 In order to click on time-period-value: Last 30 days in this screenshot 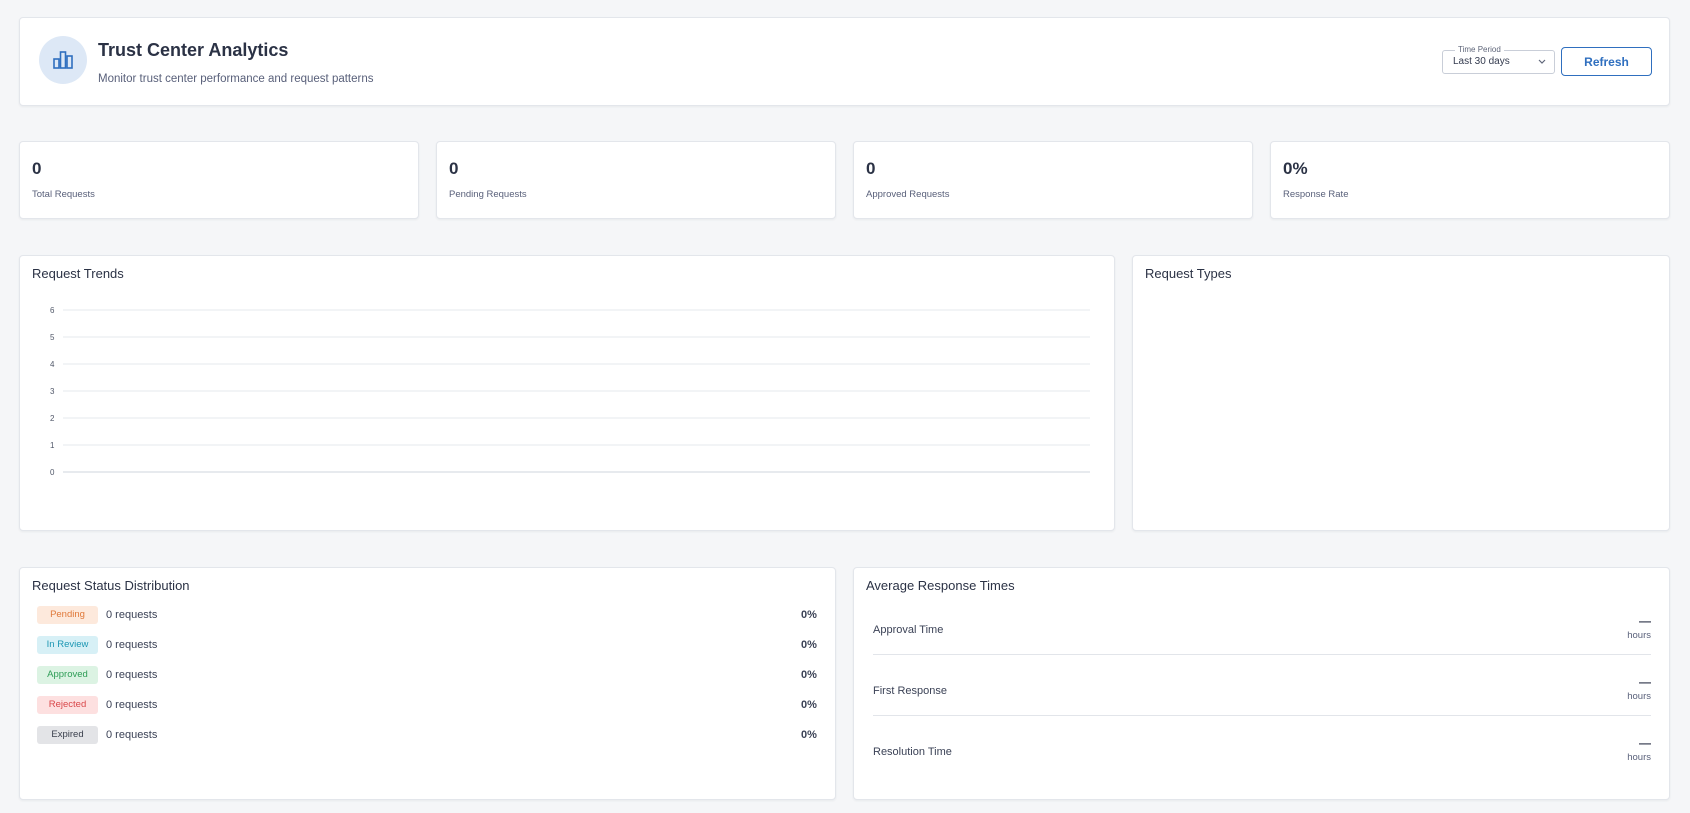, I will do `click(1481, 61)`.